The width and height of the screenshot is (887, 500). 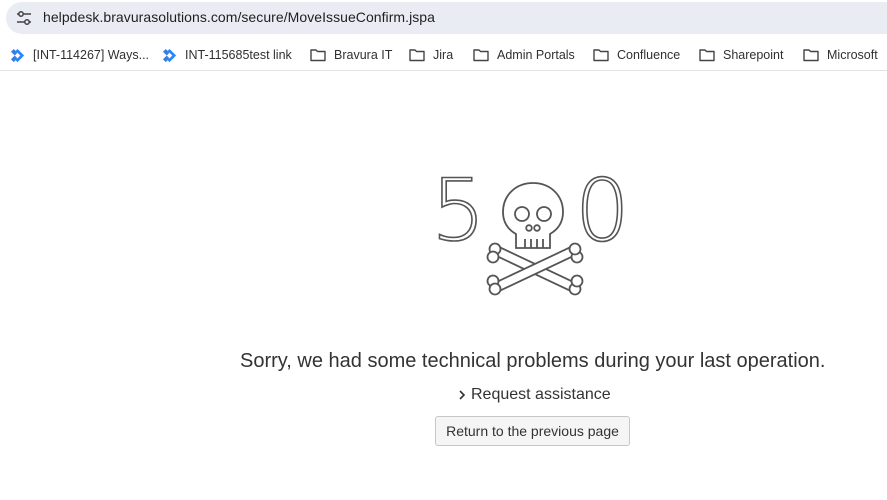 What do you see at coordinates (458, 211) in the screenshot?
I see `error-code-digit-5: 5` at bounding box center [458, 211].